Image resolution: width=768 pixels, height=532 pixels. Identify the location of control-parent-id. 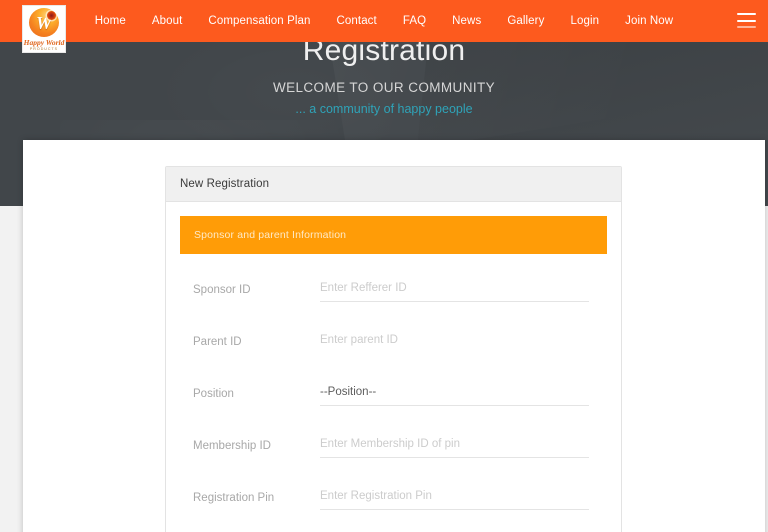
(463, 342).